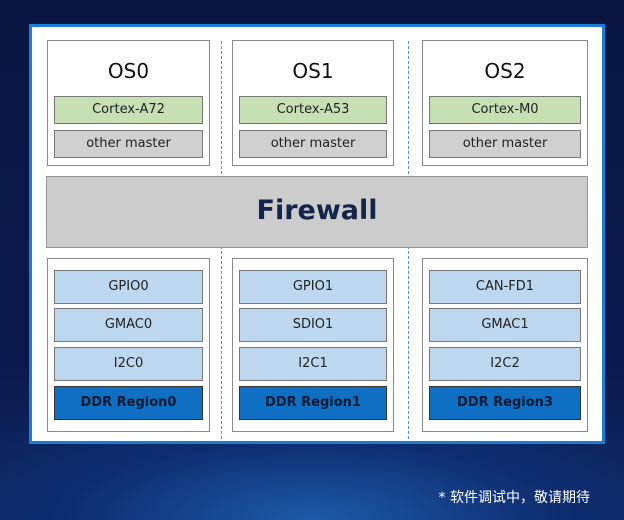  I want to click on peripheral-cell: I2C2, so click(505, 364).